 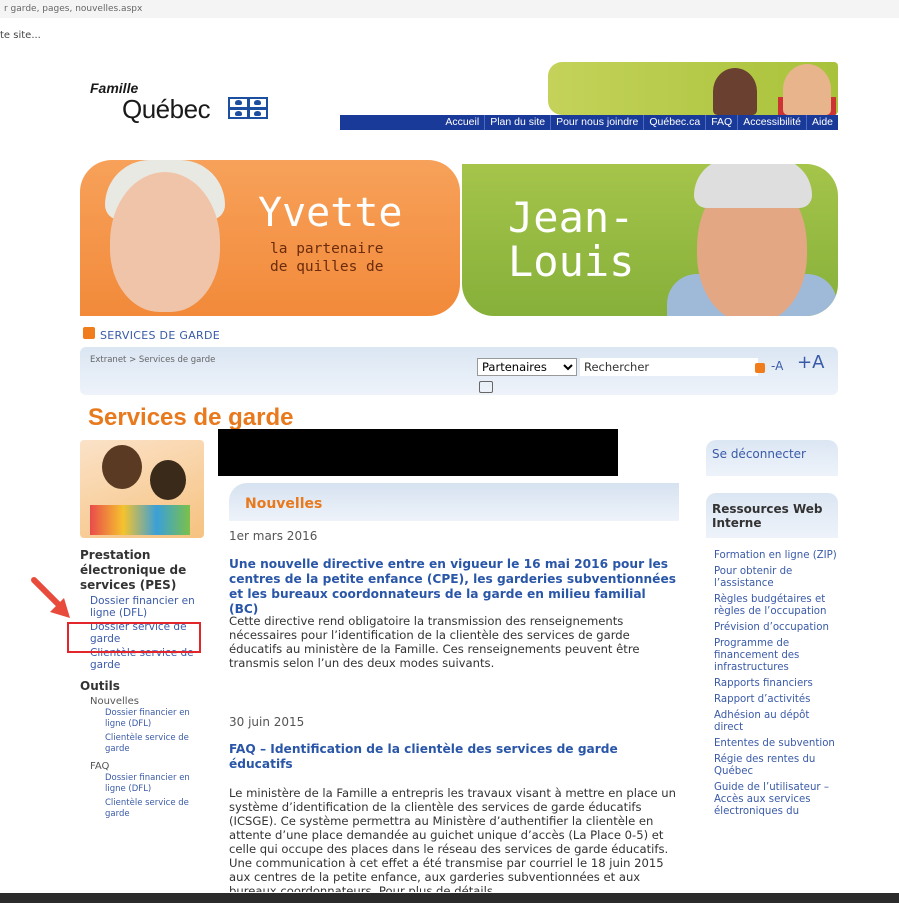 What do you see at coordinates (721, 122) in the screenshot?
I see `nav-faq: FAQ` at bounding box center [721, 122].